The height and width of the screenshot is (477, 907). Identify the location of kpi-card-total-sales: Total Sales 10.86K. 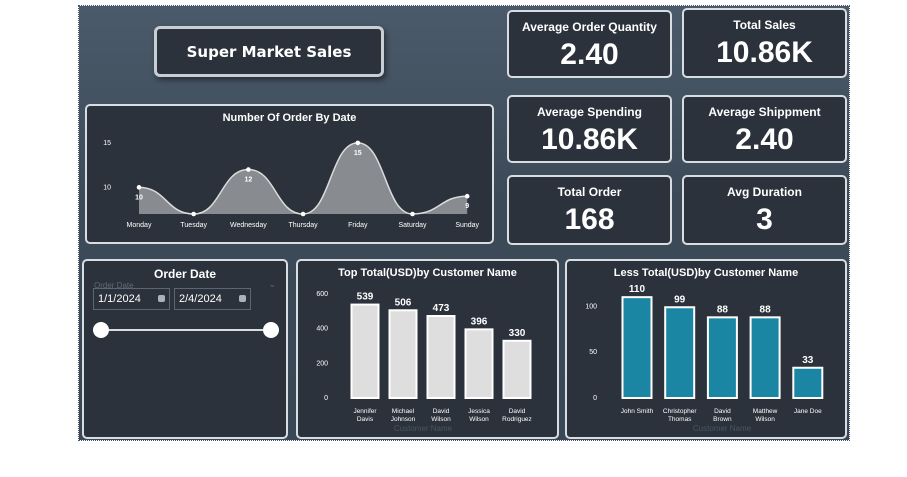
(764, 43).